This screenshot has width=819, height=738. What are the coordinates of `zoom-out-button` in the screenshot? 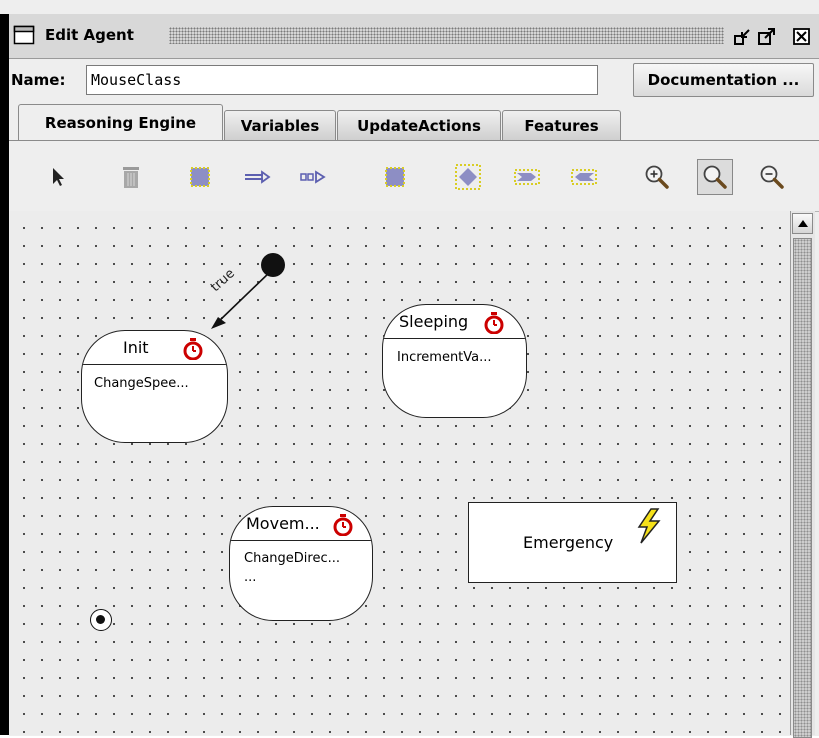 It's located at (772, 177).